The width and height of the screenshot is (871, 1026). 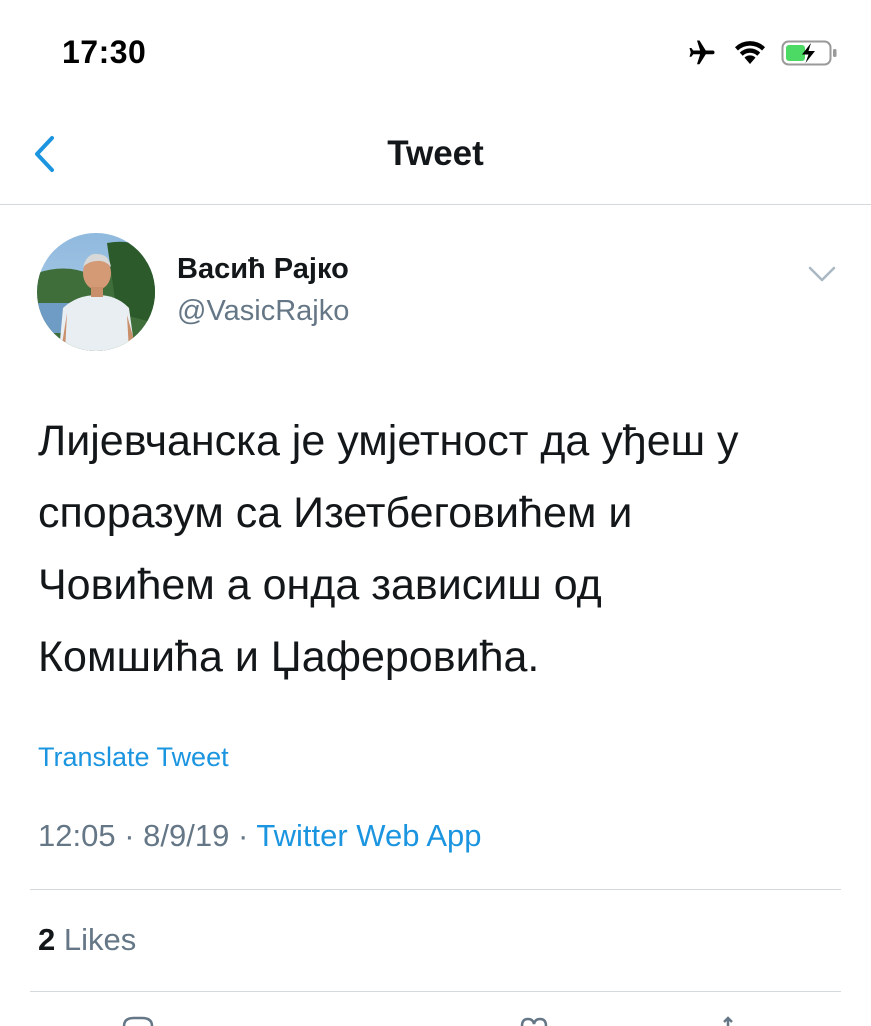 What do you see at coordinates (750, 53) in the screenshot?
I see `wifi-icon` at bounding box center [750, 53].